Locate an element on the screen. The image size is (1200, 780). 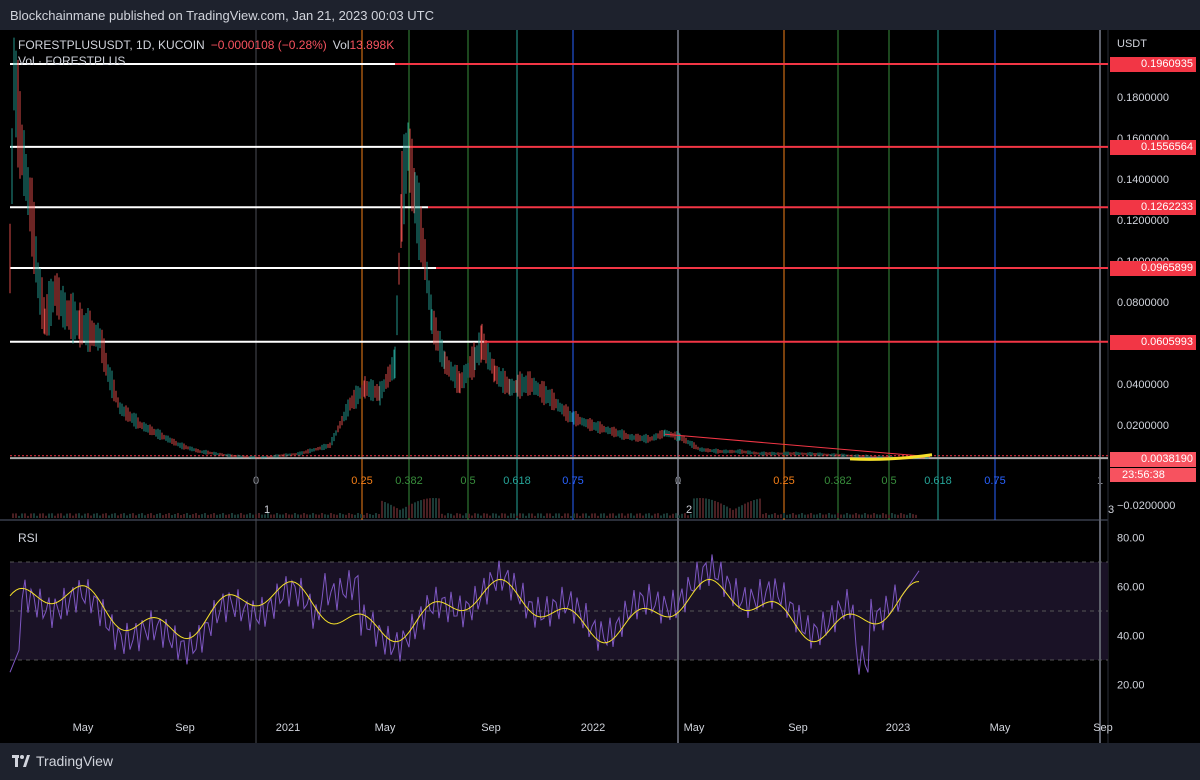
level-price-tag: 0.0965899 is located at coordinates (1153, 268).